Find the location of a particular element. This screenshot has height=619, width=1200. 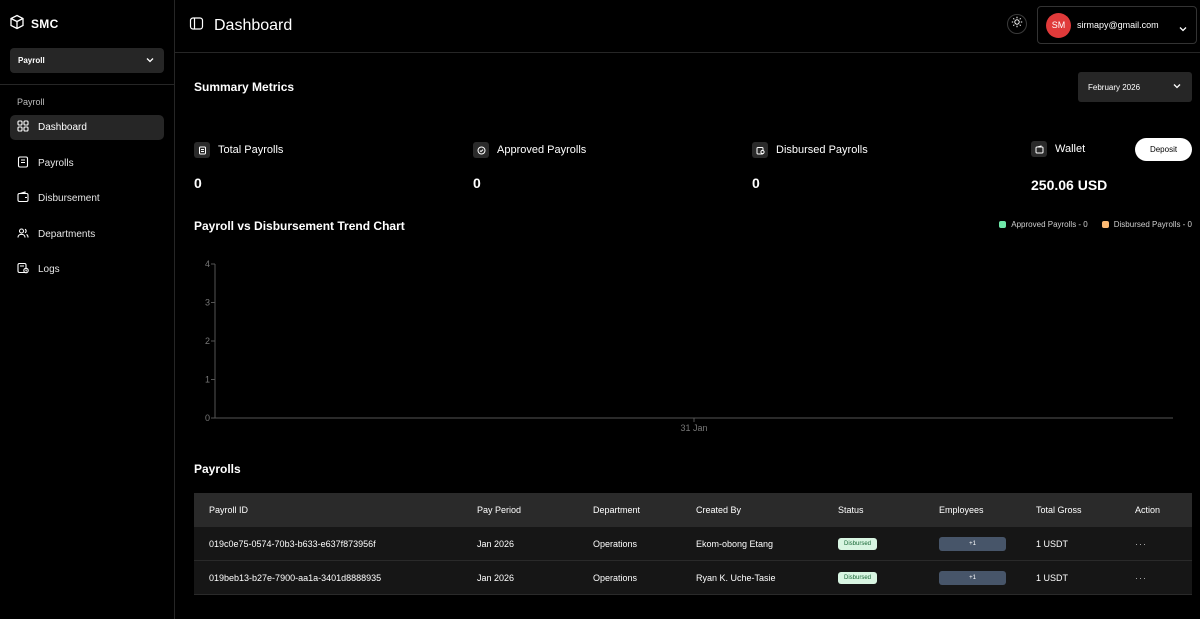

month-select: February 2026 is located at coordinates (1135, 87).